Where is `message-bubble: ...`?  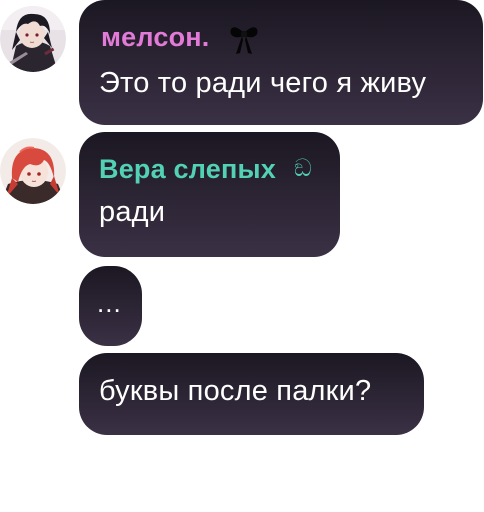 message-bubble: ... is located at coordinates (110, 306).